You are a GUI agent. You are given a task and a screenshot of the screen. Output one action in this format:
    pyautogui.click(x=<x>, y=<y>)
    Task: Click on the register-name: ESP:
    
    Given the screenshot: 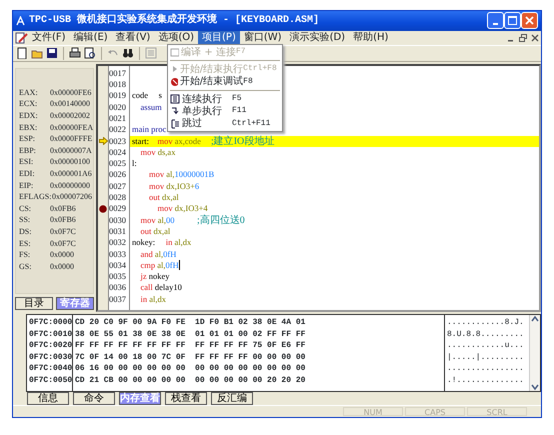 What is the action you would take?
    pyautogui.click(x=27, y=139)
    